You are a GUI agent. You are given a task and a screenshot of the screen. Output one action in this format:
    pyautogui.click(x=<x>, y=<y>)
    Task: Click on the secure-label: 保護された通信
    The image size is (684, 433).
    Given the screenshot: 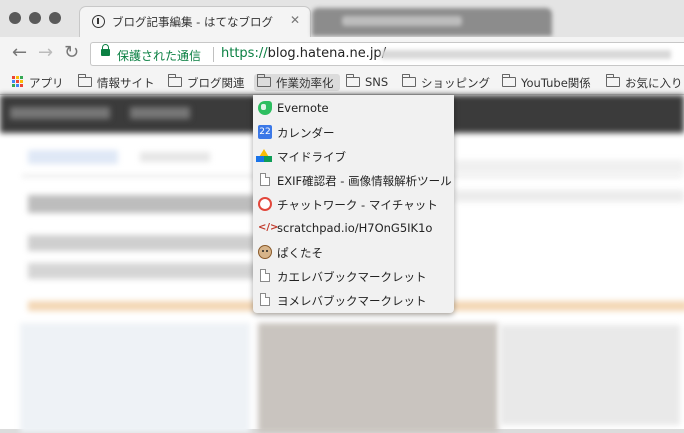 What is the action you would take?
    pyautogui.click(x=159, y=55)
    